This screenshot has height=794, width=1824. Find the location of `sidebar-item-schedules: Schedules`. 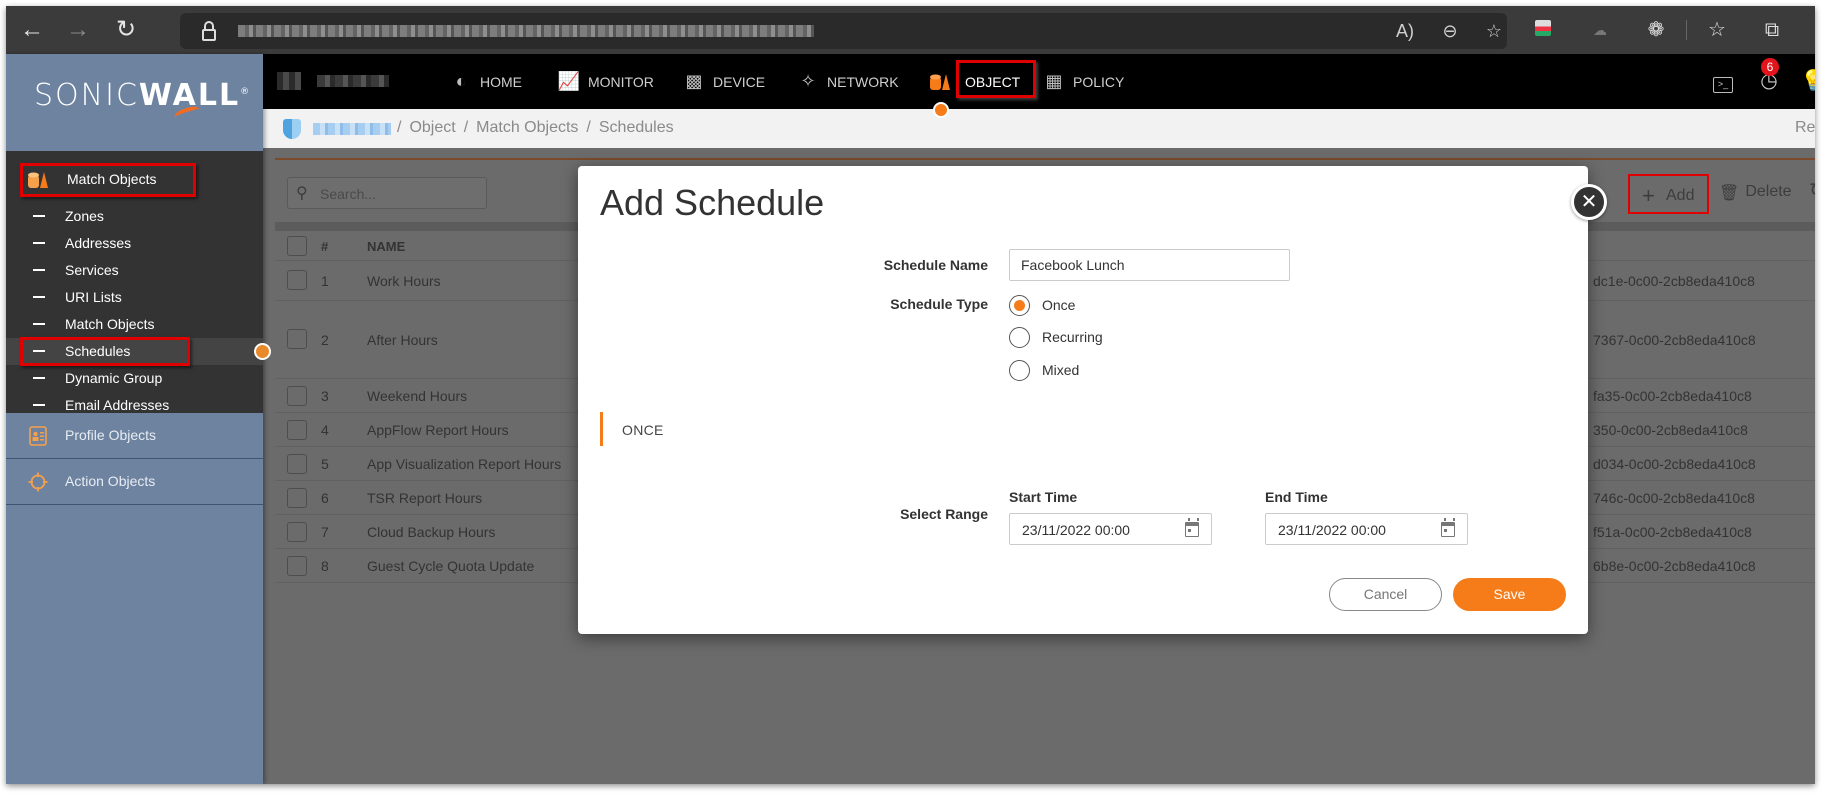

sidebar-item-schedules: Schedules is located at coordinates (138, 351).